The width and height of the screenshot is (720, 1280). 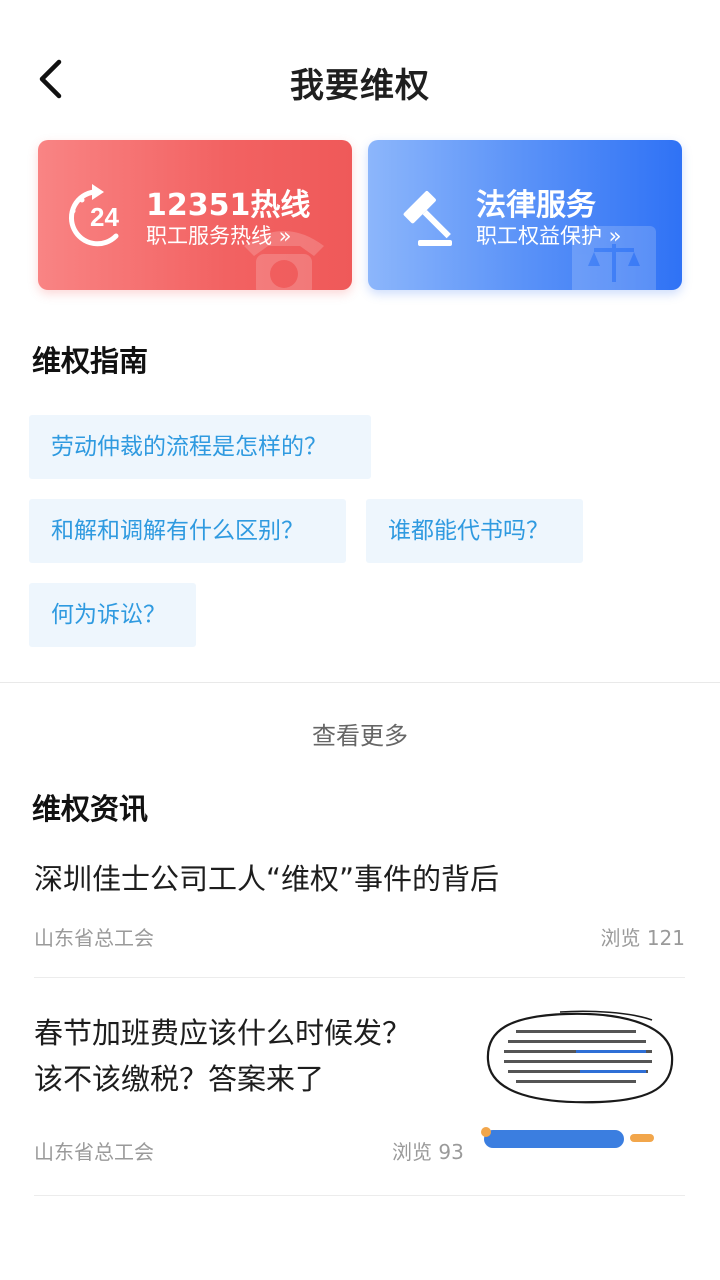 I want to click on gavel-icon, so click(x=427, y=218).